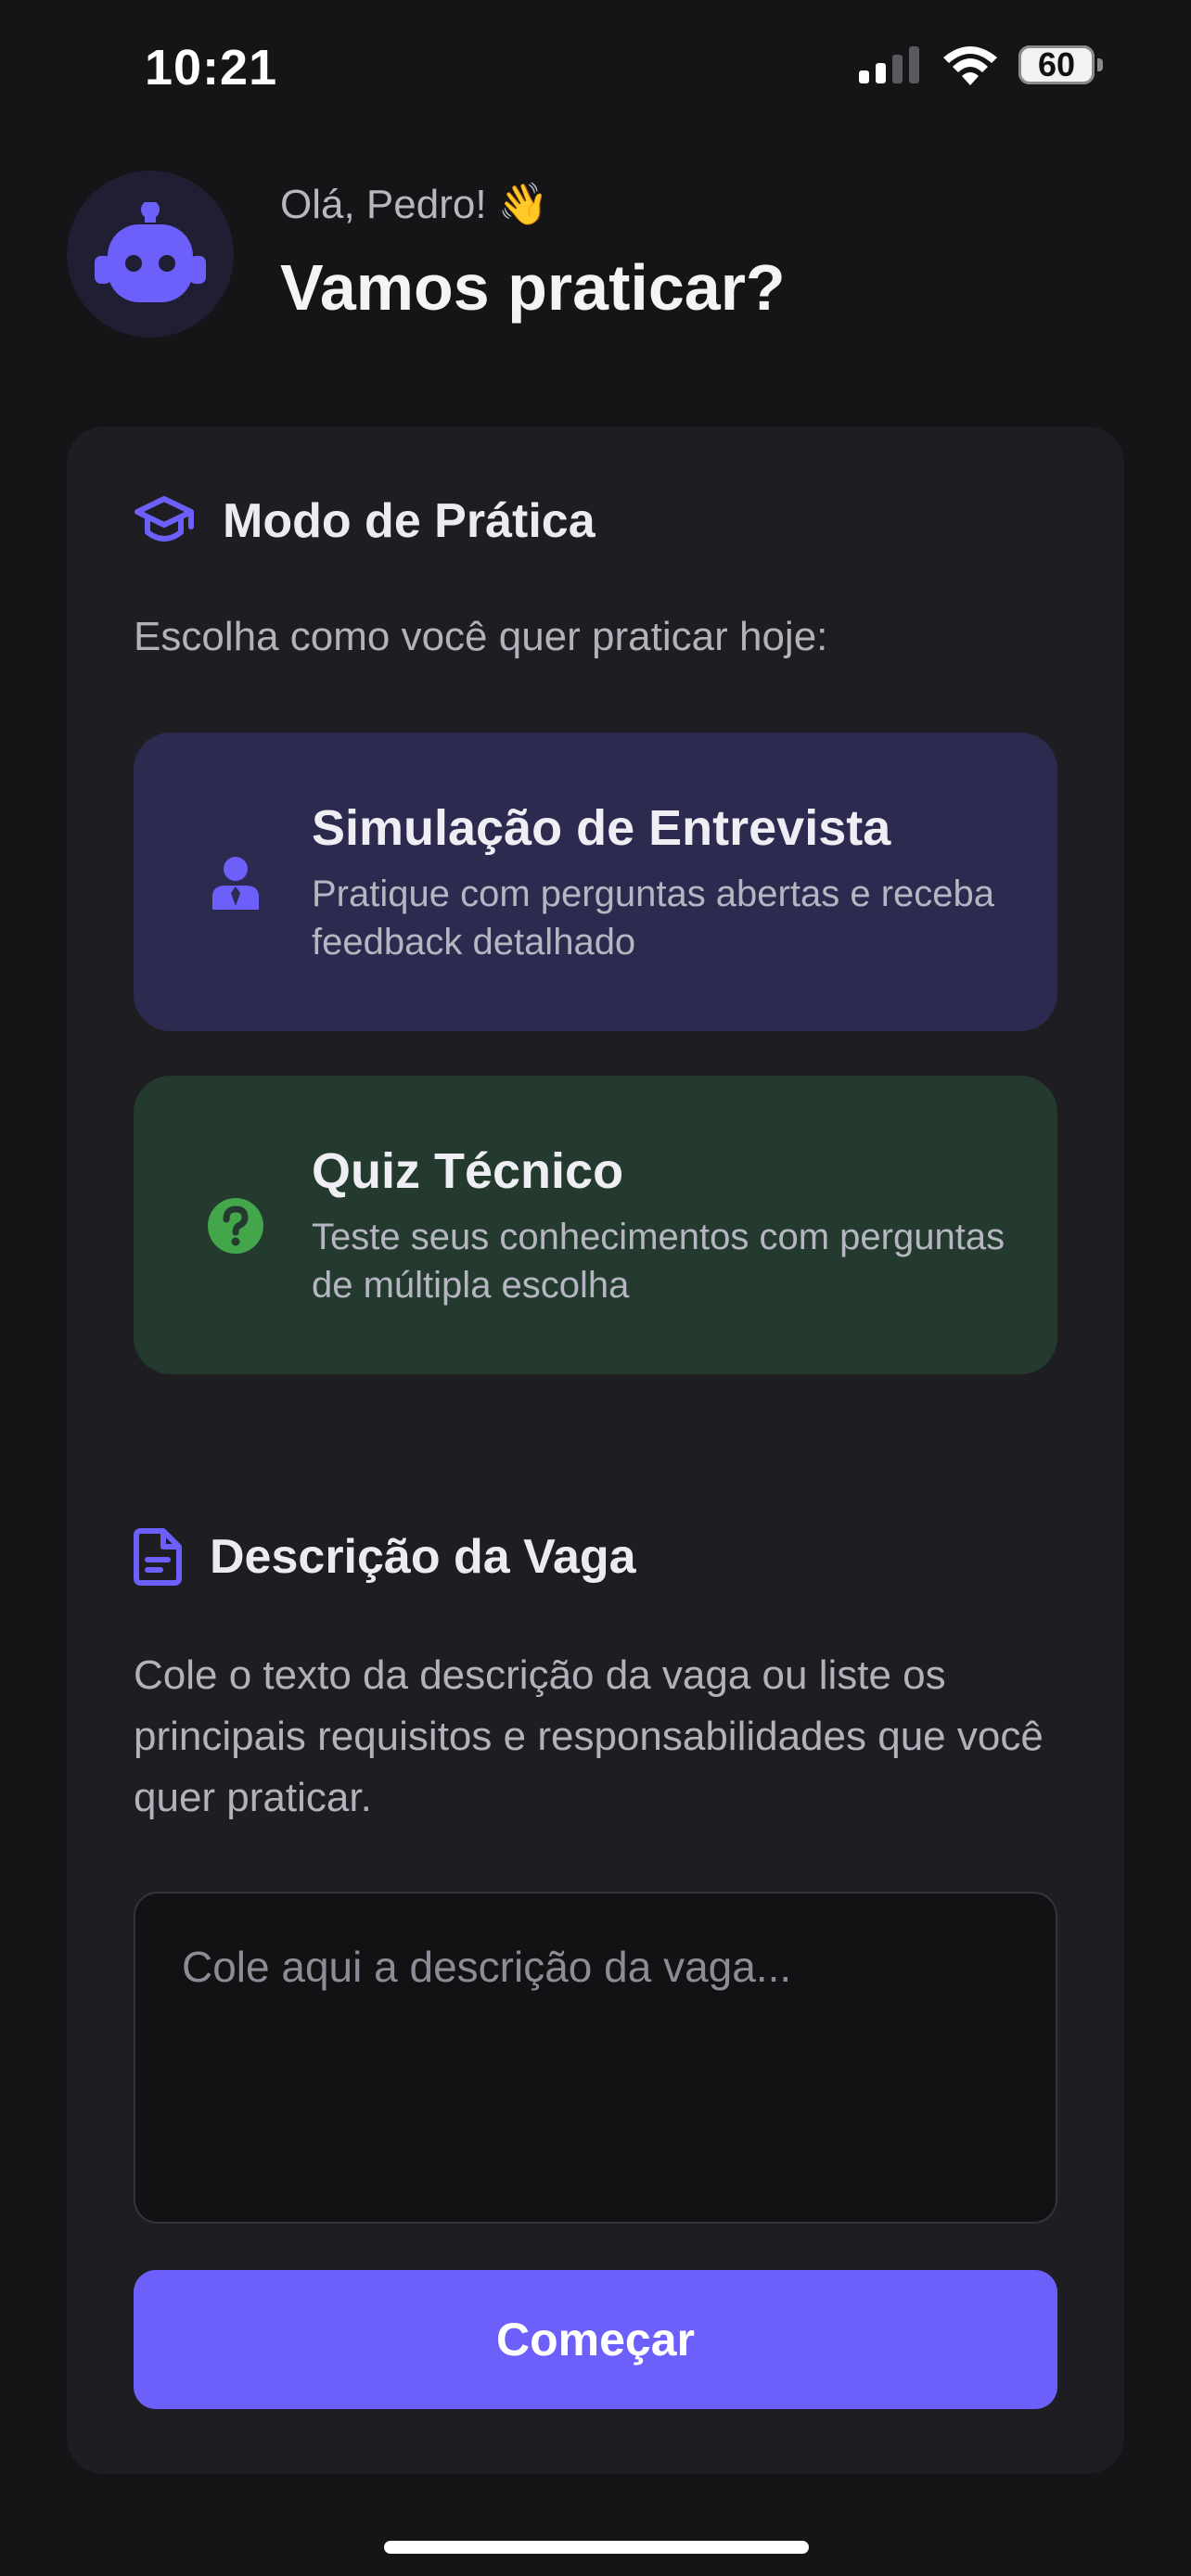  Describe the element at coordinates (481, 636) in the screenshot. I see `practice-mode-description: Escolha como você quer praticar hoje:` at that location.